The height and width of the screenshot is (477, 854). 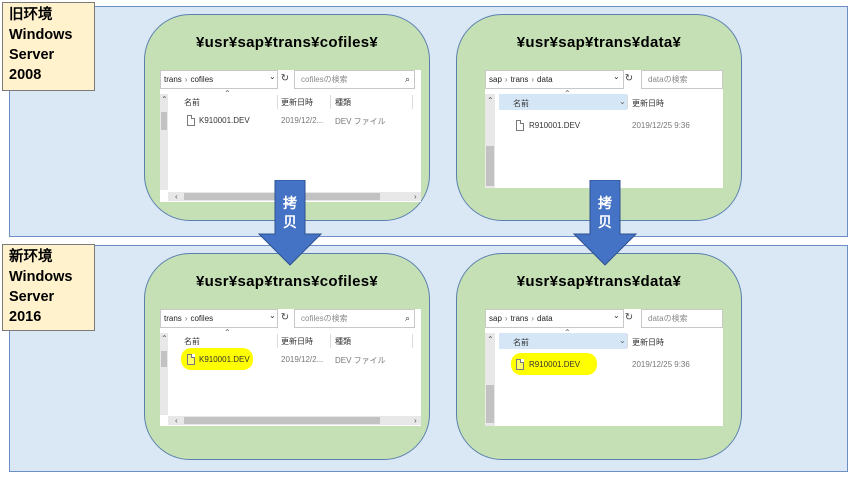 I want to click on search-placeholder: cofilesの検索, so click(x=324, y=318).